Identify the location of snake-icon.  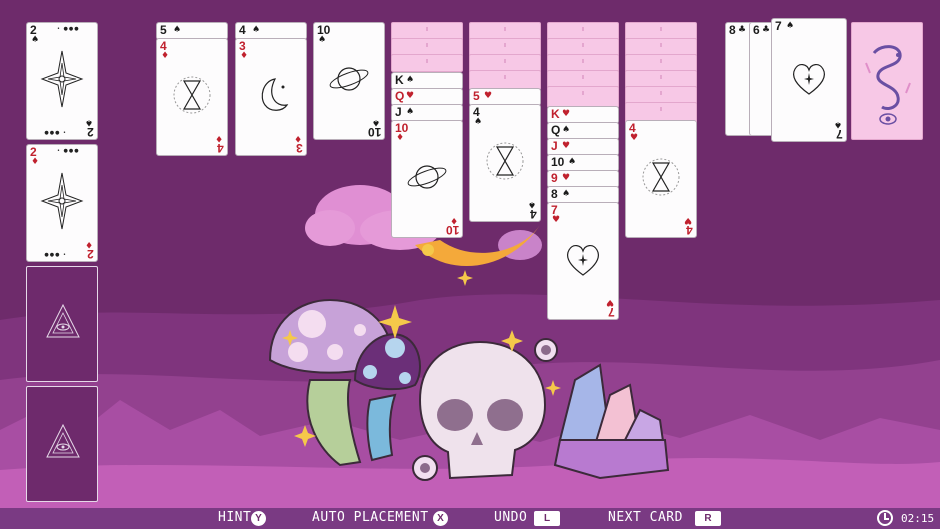
(888, 85).